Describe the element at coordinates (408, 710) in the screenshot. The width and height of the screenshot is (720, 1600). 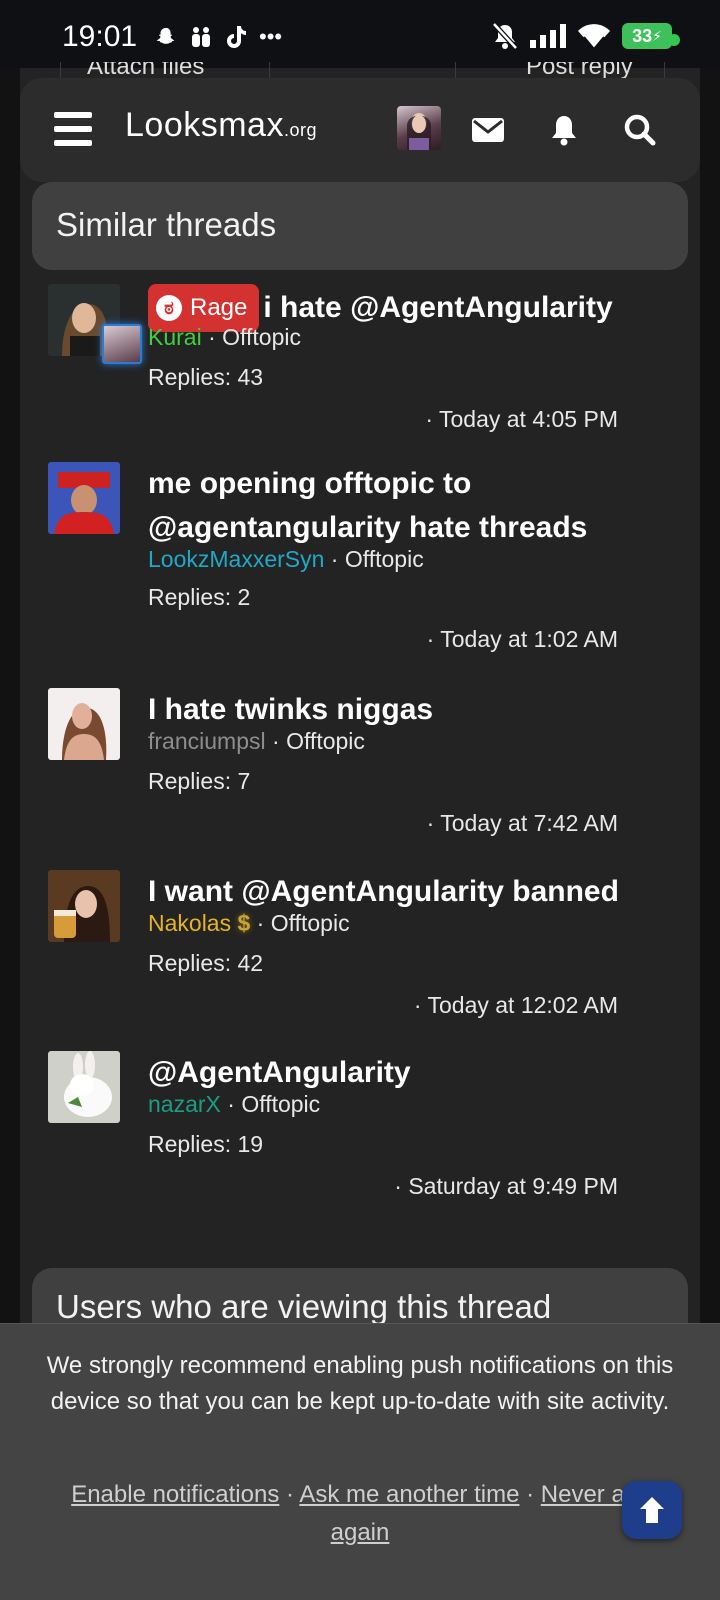
I see `thread-title: I hate twinks niggas` at that location.